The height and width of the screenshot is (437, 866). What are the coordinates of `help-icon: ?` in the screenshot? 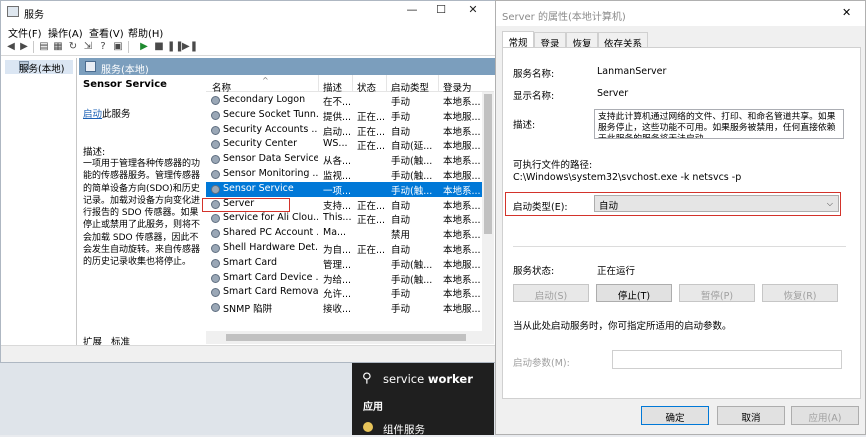 It's located at (103, 47).